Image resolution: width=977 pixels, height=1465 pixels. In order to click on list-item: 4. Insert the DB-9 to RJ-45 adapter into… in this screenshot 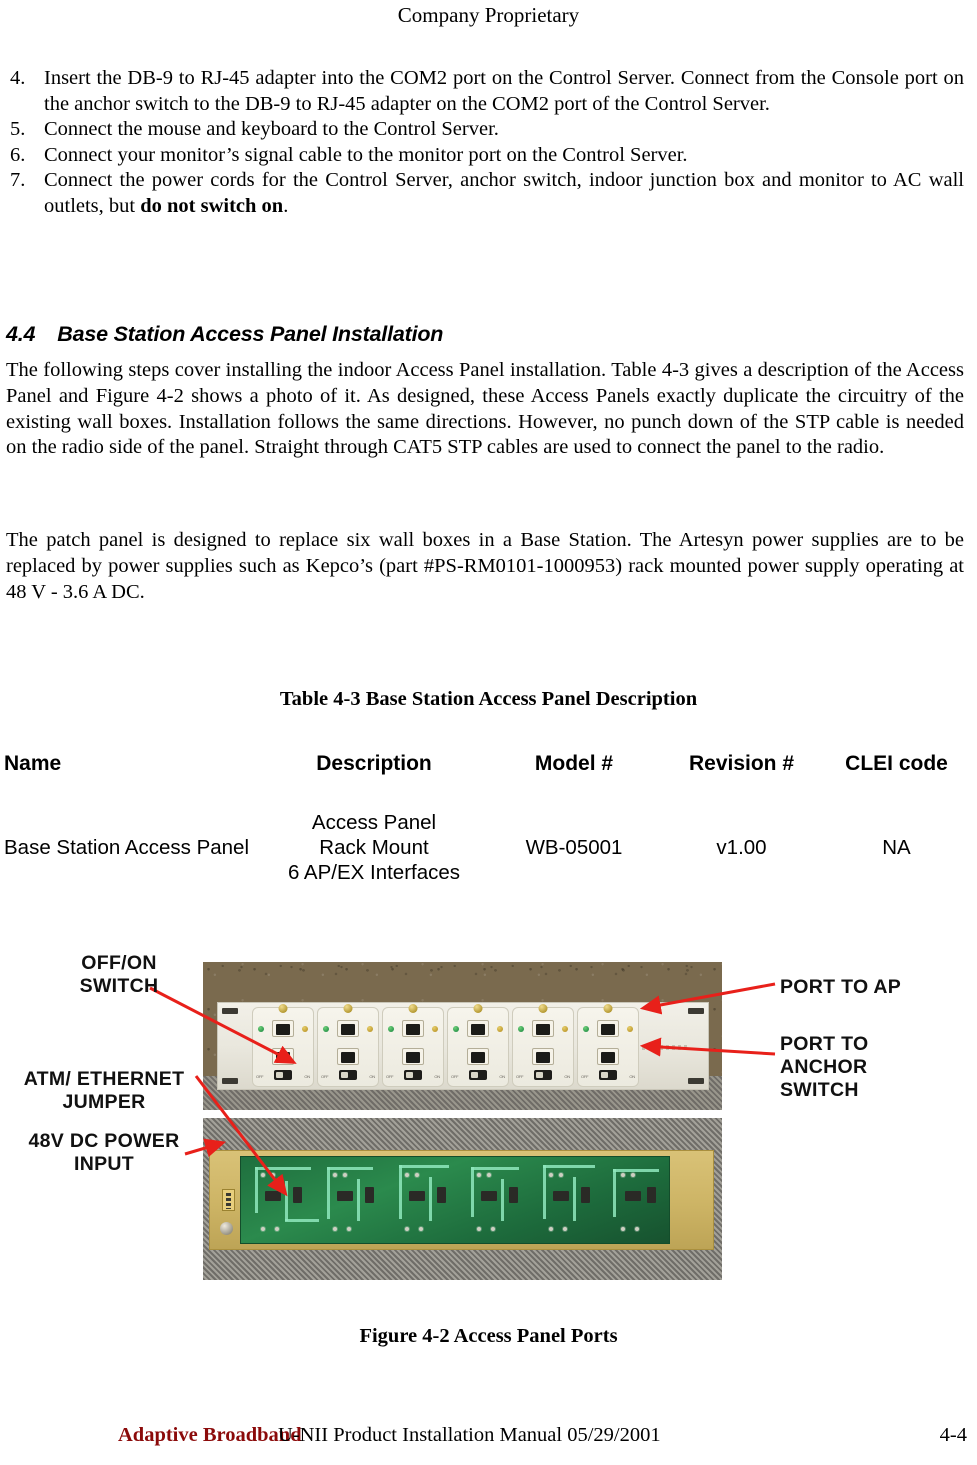, I will do `click(485, 91)`.